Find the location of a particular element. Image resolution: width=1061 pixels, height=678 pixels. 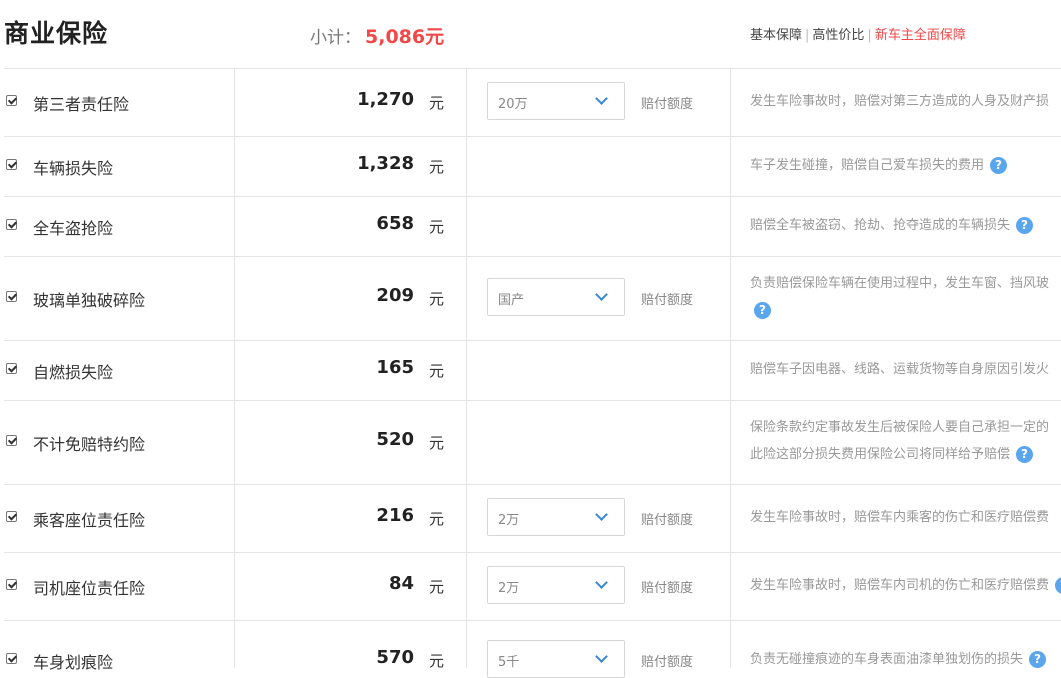

description-line: 负责无碰撞痕迹的车身表面油漆单独划伤的损失? is located at coordinates (905, 659).